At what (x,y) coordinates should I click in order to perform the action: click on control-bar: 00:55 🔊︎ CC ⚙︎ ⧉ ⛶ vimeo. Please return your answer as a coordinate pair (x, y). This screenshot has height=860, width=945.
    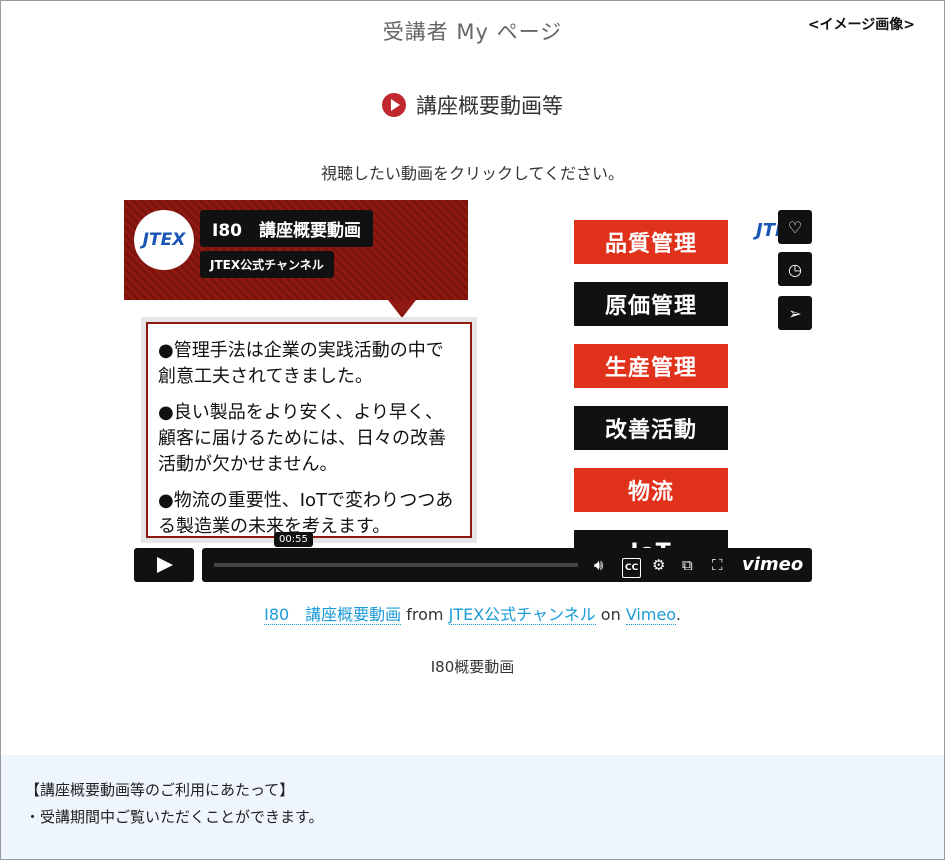
    Looking at the image, I should click on (507, 557).